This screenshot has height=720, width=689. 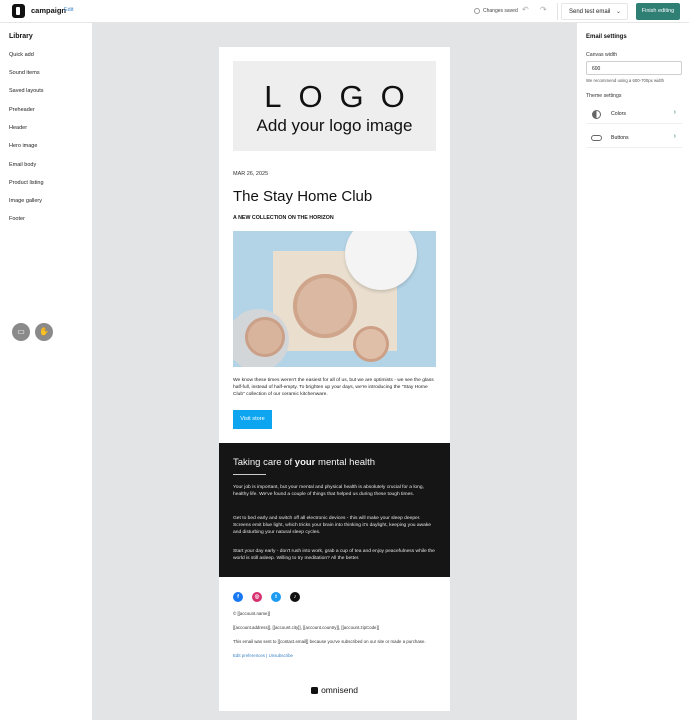 I want to click on sidebar-item-footer: Footer, so click(x=17, y=219).